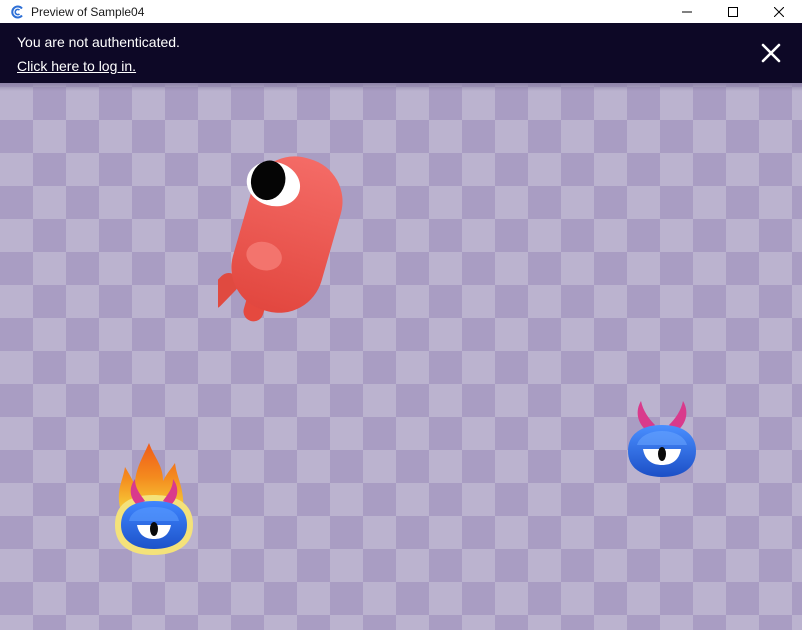  I want to click on close-window-button, so click(779, 11).